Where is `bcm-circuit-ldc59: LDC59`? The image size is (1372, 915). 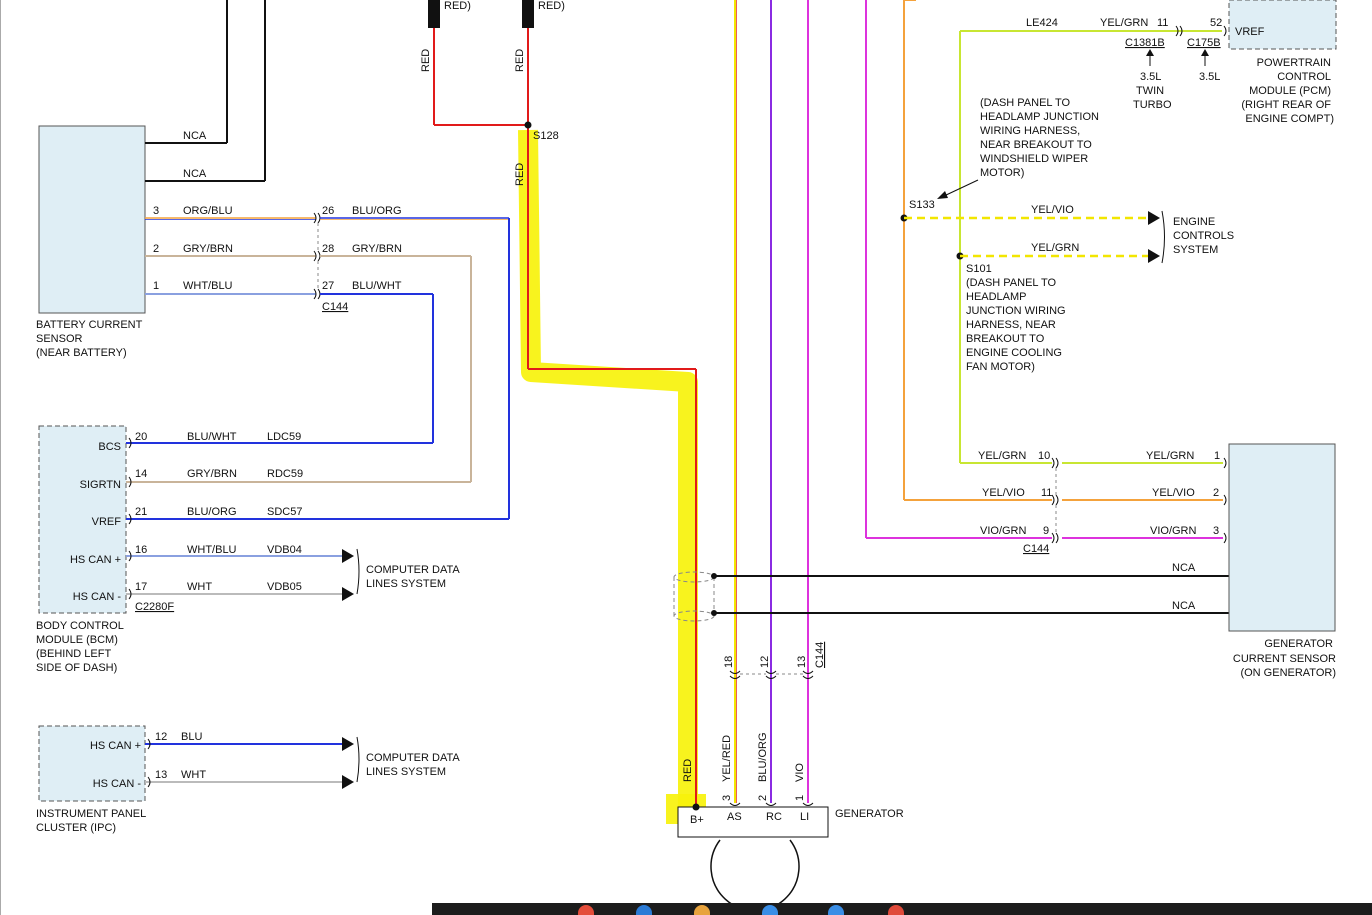
bcm-circuit-ldc59: LDC59 is located at coordinates (284, 437).